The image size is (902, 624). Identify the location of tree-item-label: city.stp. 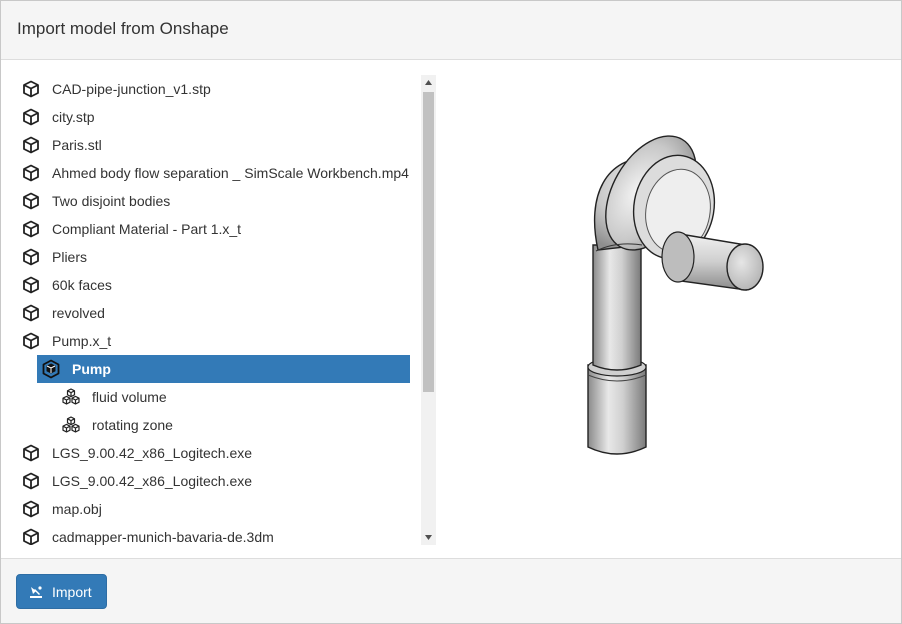
(73, 117).